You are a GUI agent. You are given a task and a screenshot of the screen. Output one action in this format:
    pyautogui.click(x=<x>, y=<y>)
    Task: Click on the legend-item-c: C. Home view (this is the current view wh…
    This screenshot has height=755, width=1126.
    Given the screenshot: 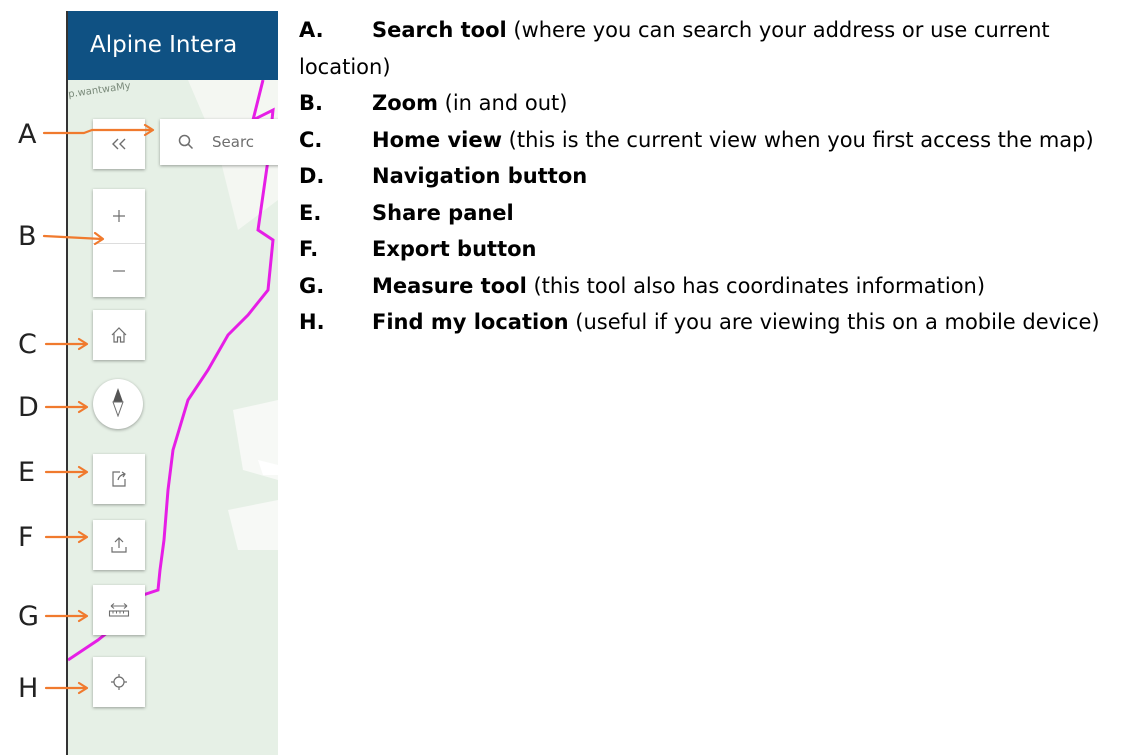 What is the action you would take?
    pyautogui.click(x=709, y=140)
    